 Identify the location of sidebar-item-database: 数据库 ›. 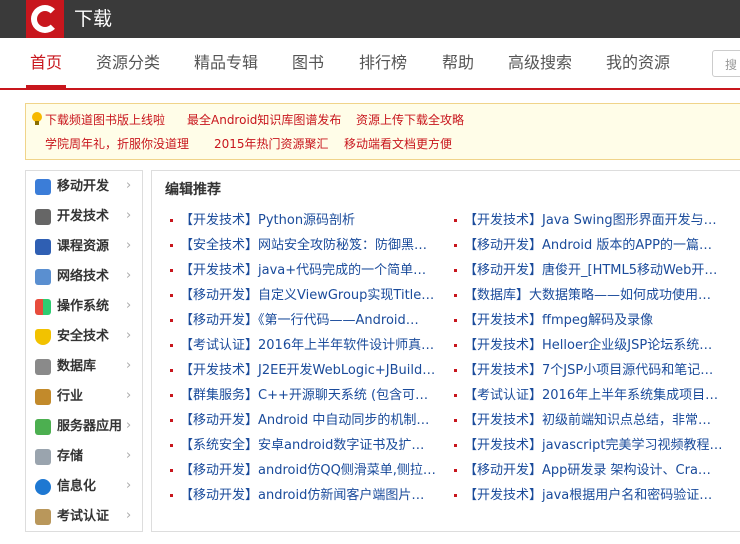
(84, 367).